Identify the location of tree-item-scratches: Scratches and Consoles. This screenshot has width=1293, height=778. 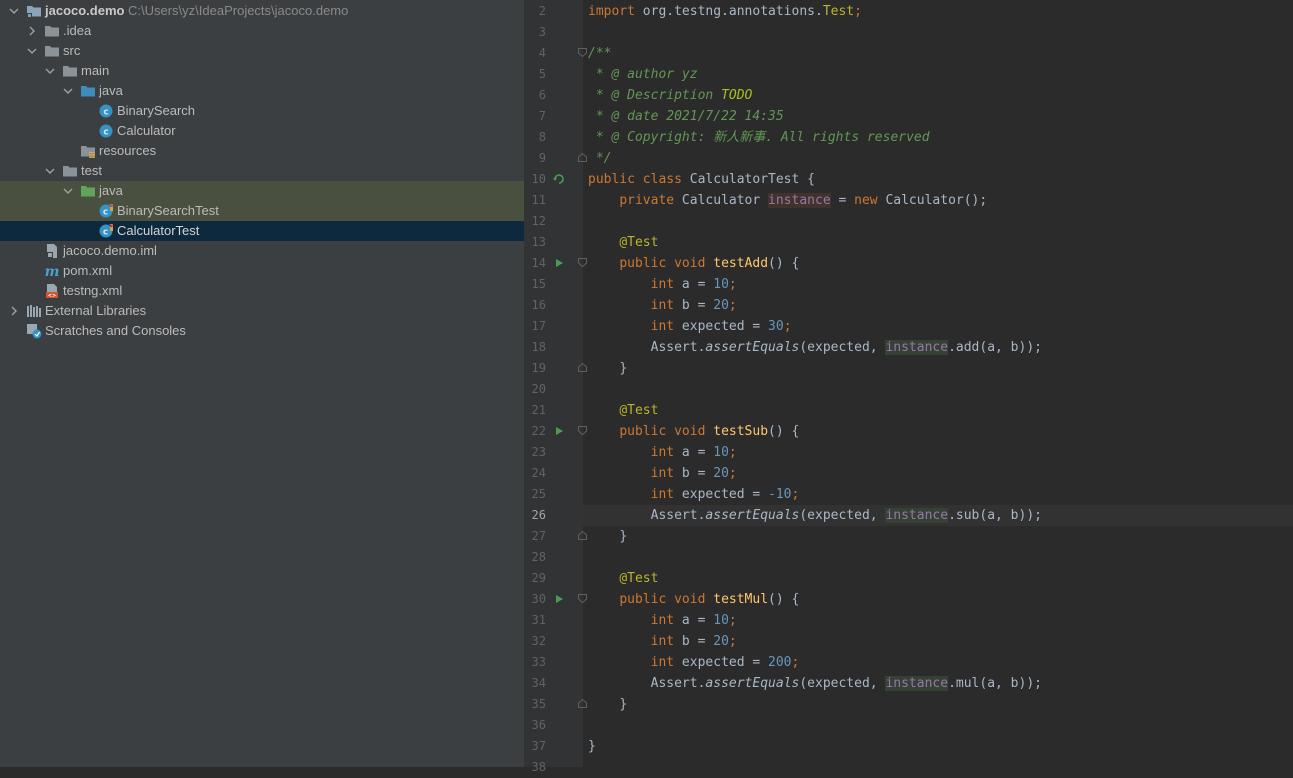
(262, 331).